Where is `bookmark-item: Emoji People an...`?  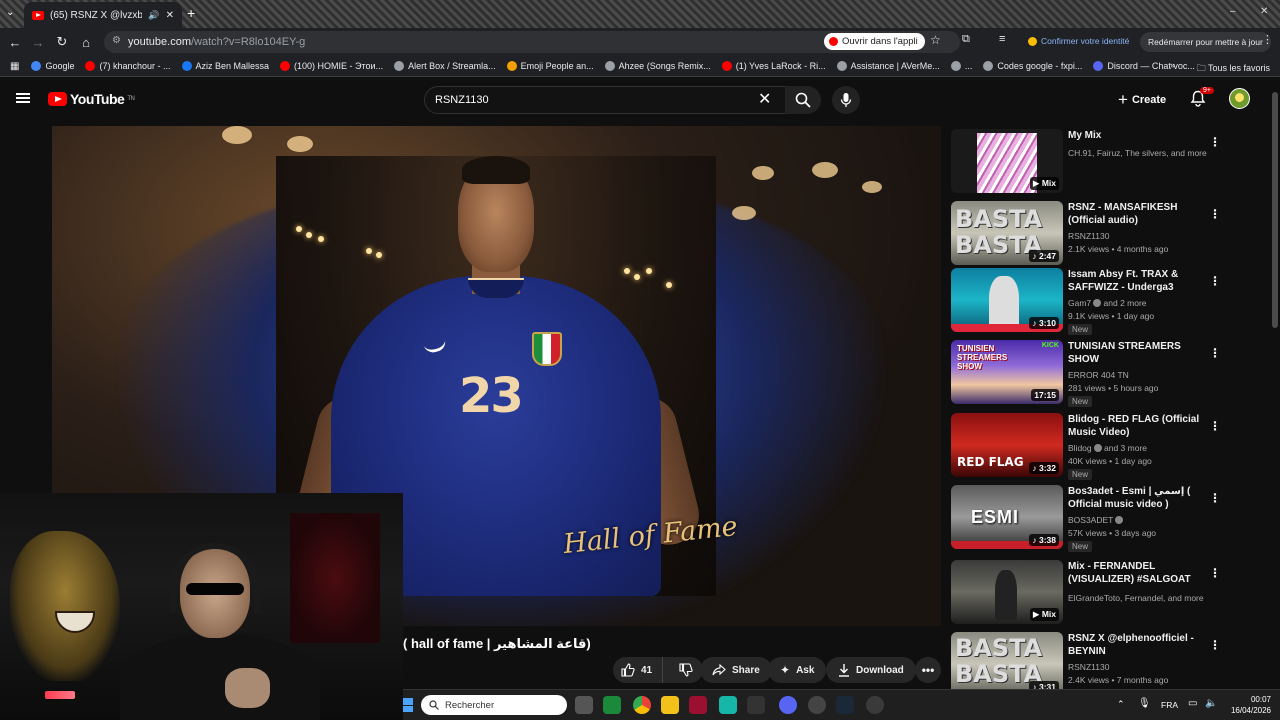
bookmark-item: Emoji People an... is located at coordinates (550, 66).